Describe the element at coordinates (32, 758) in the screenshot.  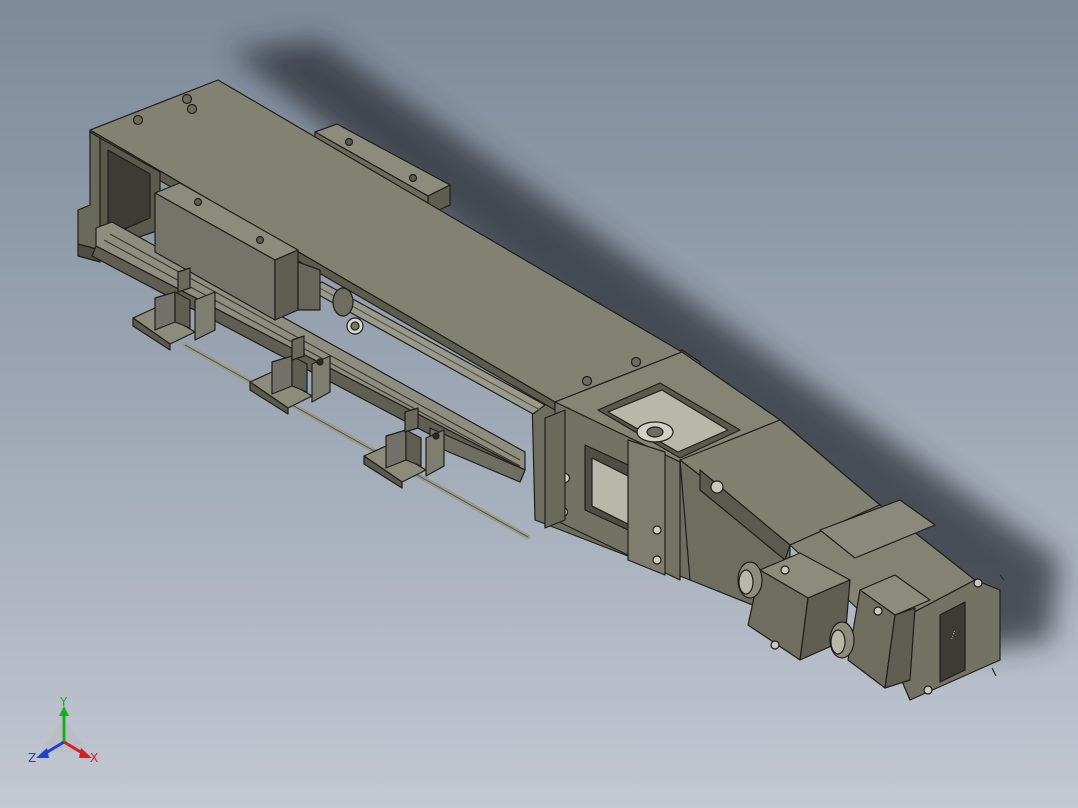
I see `z-axis-label: Z` at that location.